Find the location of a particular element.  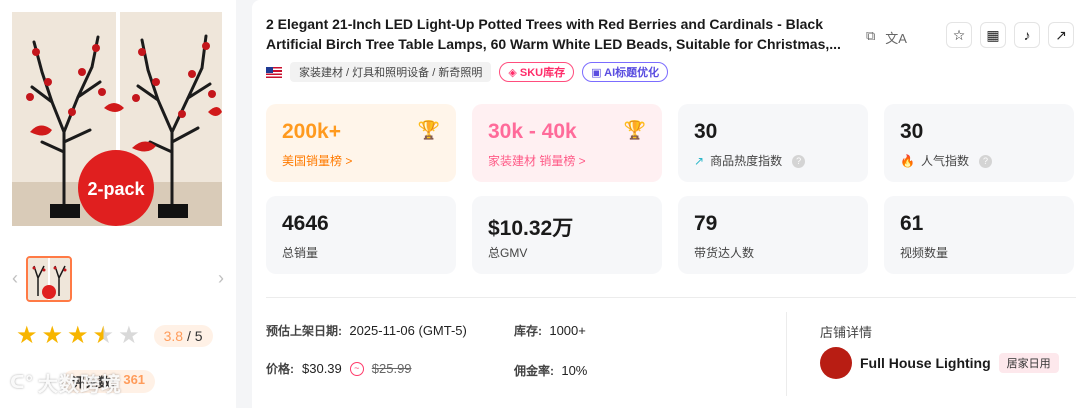

empty-star-icon: ★ is located at coordinates (129, 335).